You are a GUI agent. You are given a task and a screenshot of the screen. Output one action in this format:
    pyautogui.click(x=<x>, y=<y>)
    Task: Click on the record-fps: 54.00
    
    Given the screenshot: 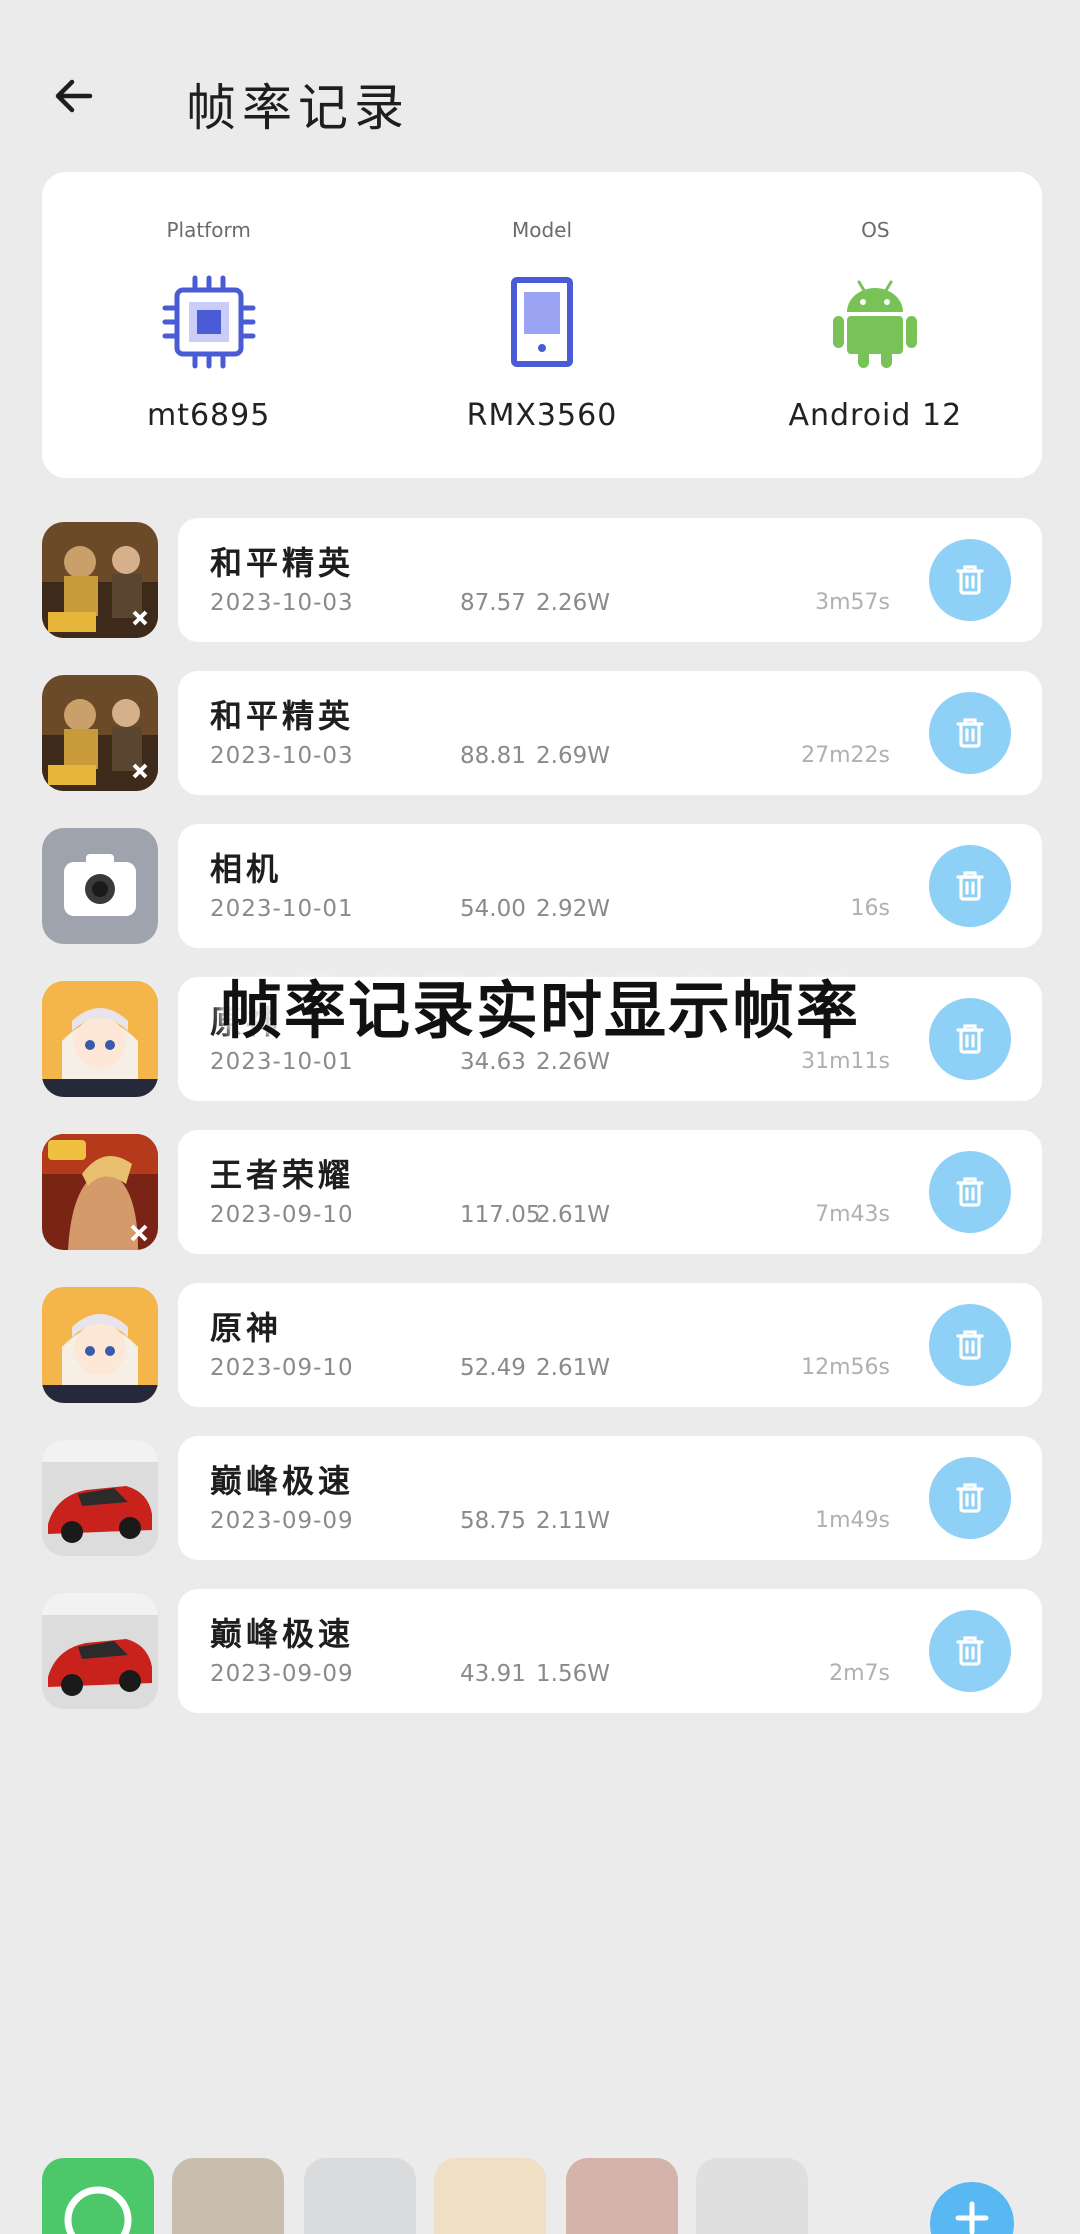 What is the action you would take?
    pyautogui.click(x=493, y=909)
    